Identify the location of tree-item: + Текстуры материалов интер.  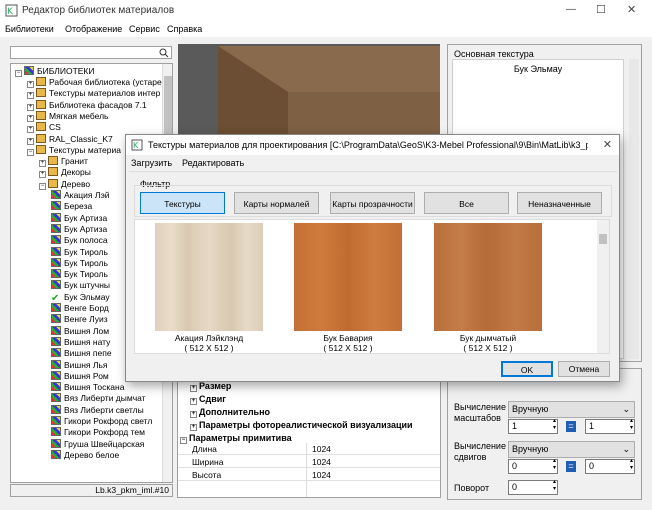
(93, 94).